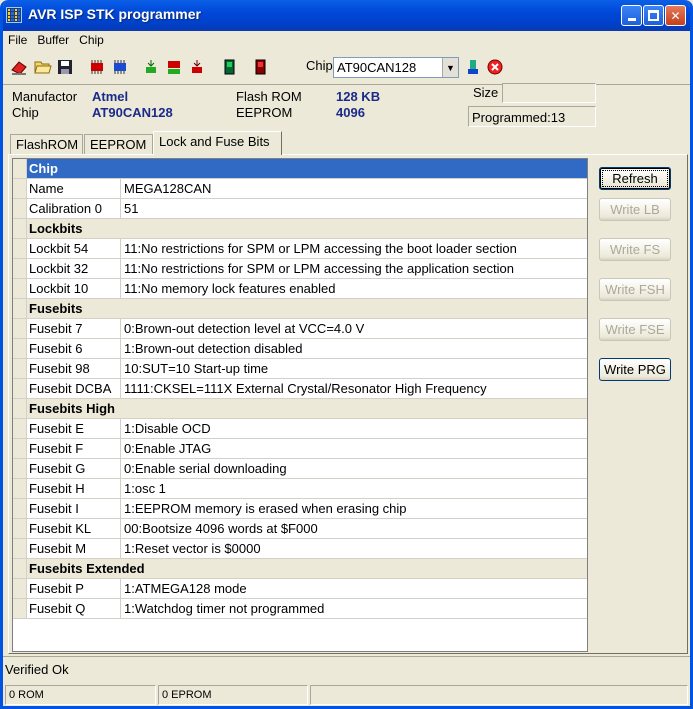 This screenshot has height=709, width=693. I want to click on write-eeprom-button, so click(197, 67).